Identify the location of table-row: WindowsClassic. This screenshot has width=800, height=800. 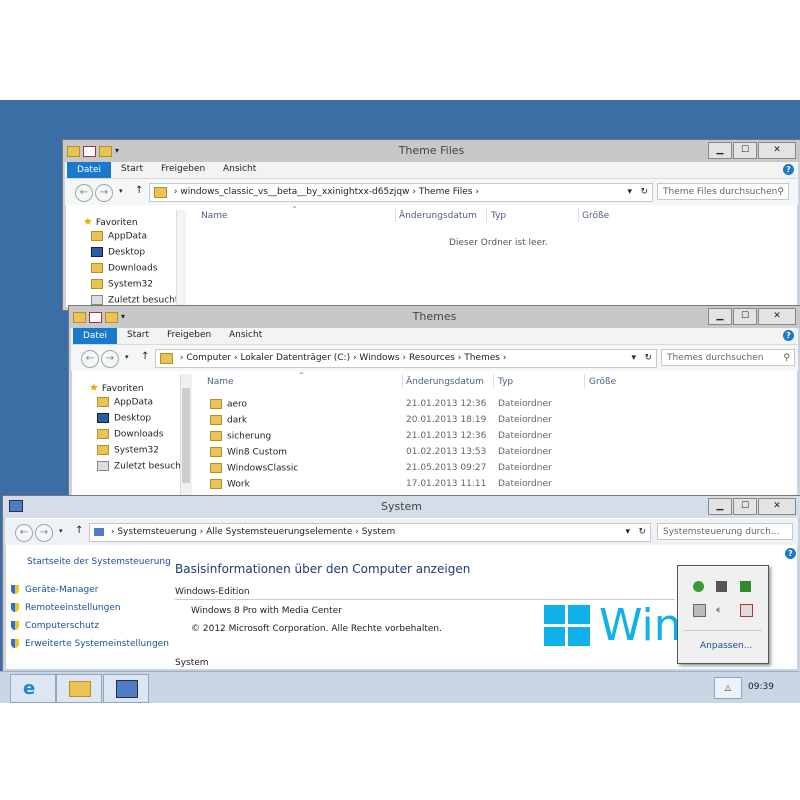
(254, 468).